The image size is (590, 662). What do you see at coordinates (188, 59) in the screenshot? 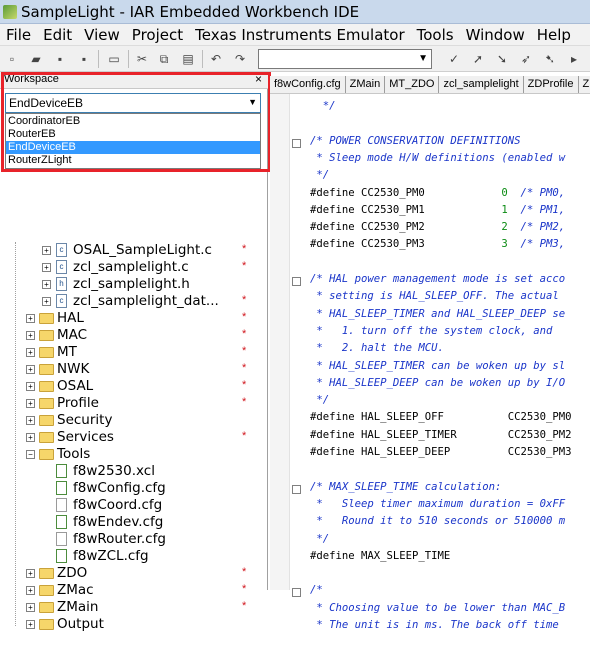
I see `paste-icon: ▤` at bounding box center [188, 59].